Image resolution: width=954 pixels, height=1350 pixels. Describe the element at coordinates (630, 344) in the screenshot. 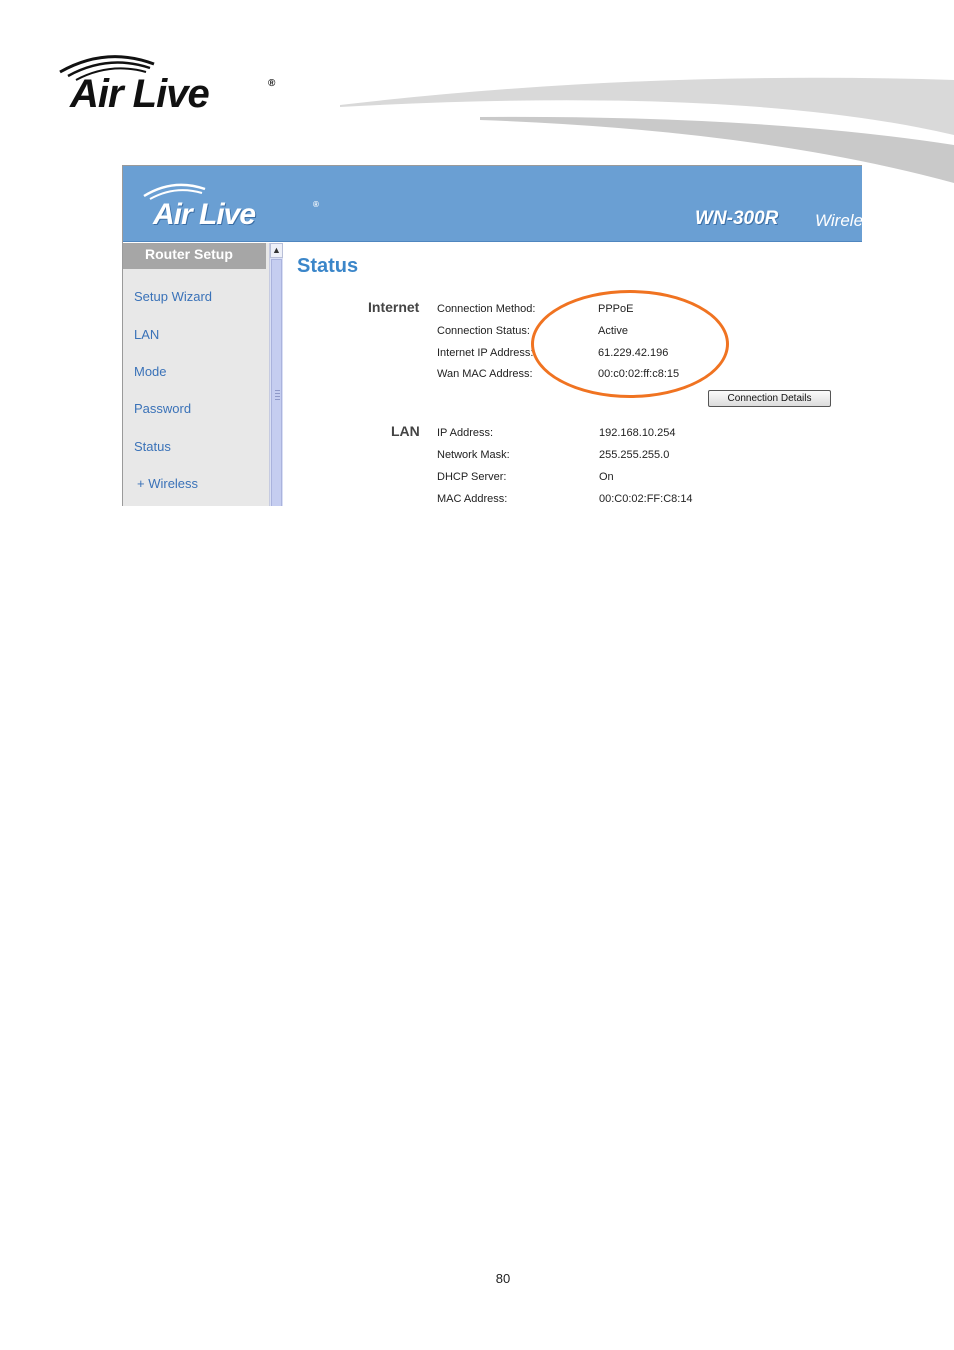

I see `highlight-ellipse` at that location.